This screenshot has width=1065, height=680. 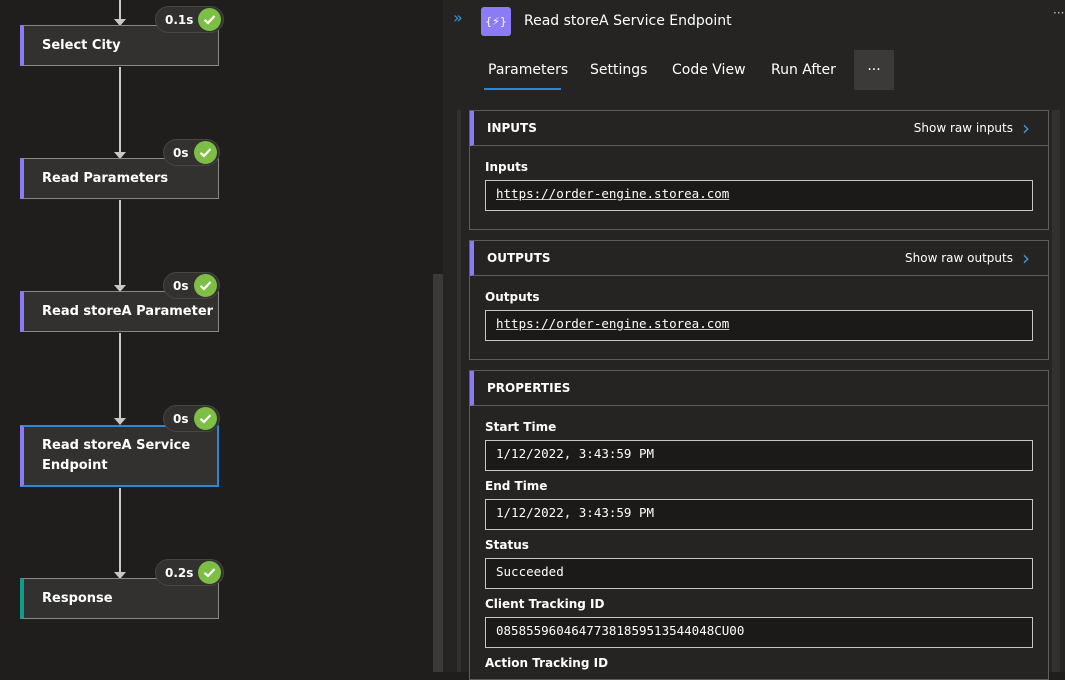 What do you see at coordinates (507, 545) in the screenshot?
I see `status-label: Status` at bounding box center [507, 545].